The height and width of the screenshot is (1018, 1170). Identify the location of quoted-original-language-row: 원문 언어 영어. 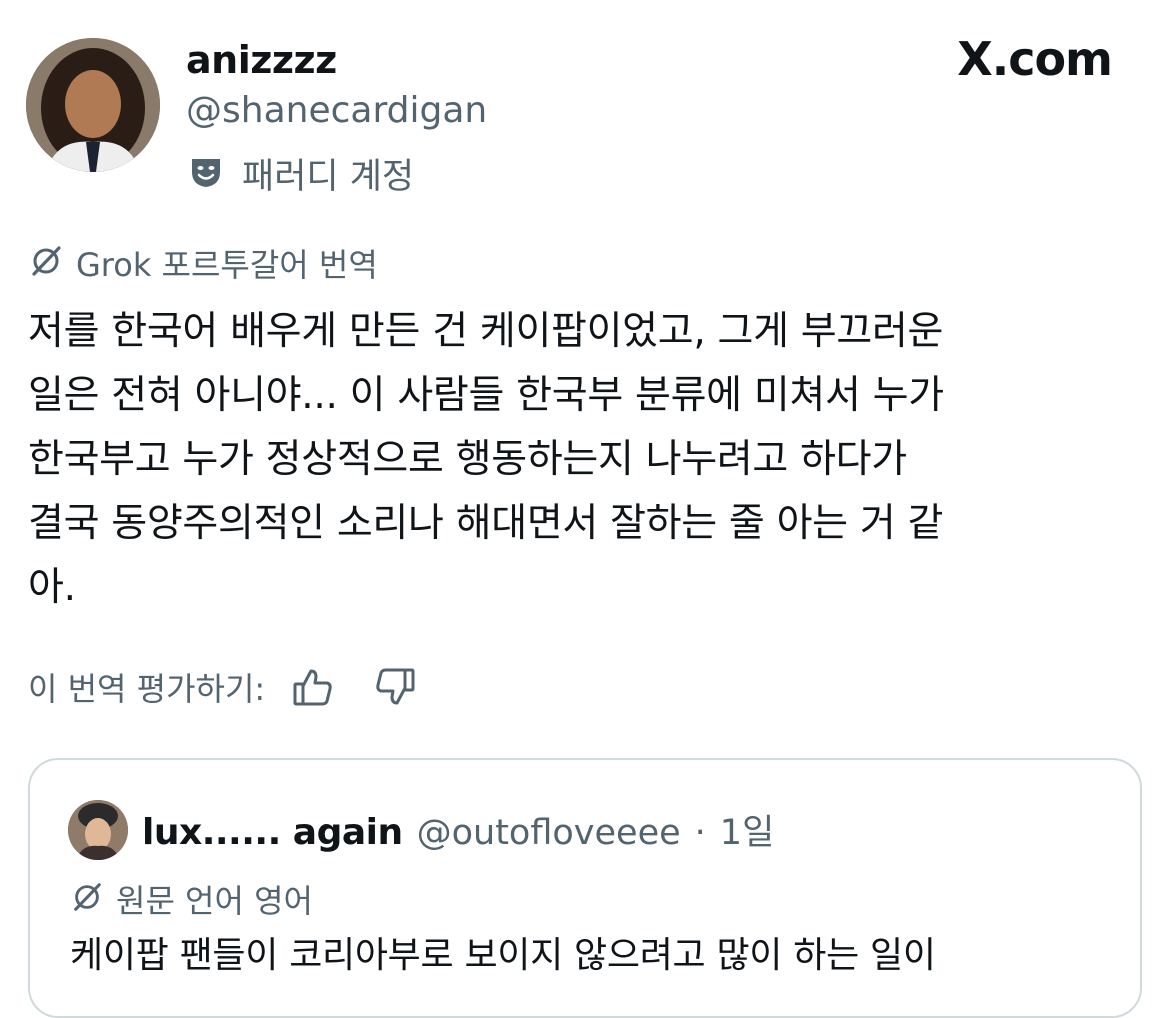
(191, 899).